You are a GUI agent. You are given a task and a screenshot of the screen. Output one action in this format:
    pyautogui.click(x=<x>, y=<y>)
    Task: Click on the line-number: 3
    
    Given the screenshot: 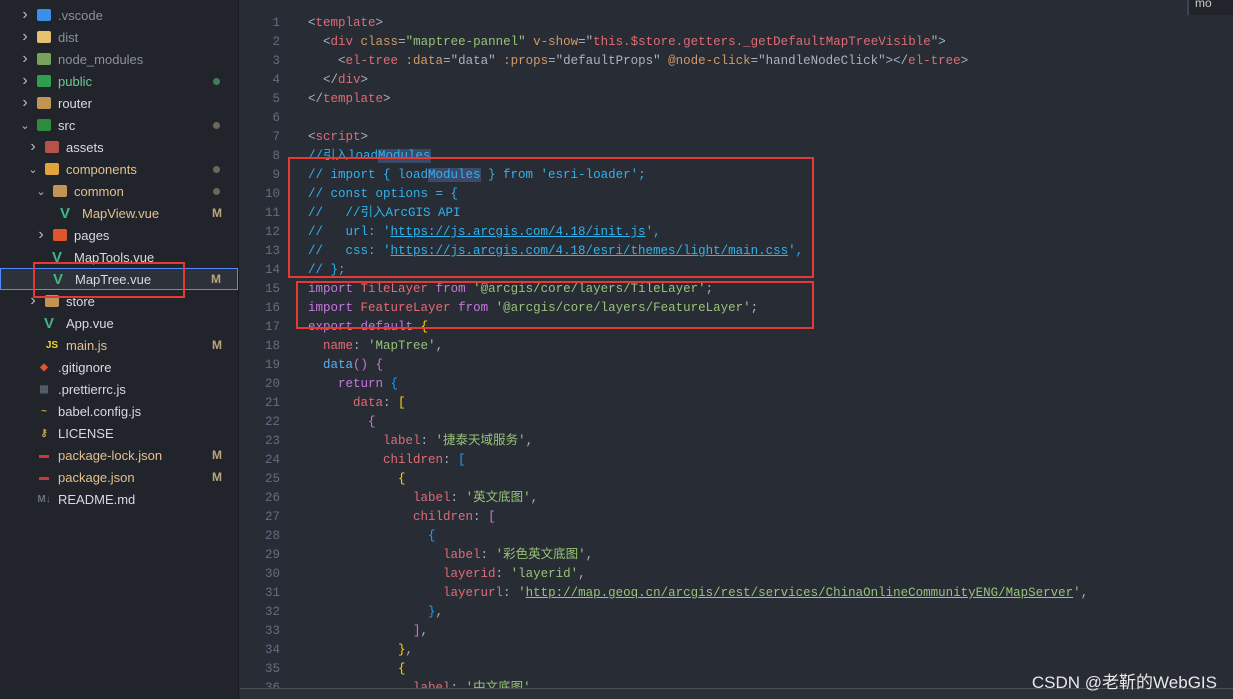 What is the action you would take?
    pyautogui.click(x=276, y=61)
    